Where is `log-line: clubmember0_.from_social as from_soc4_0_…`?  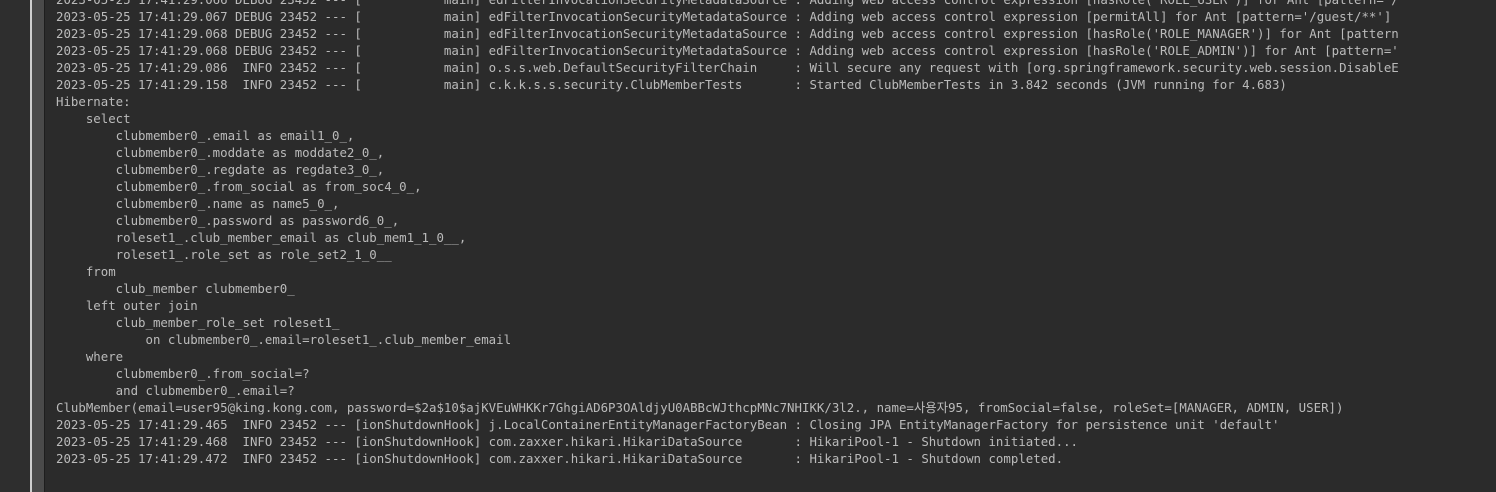 log-line: clubmember0_.from_social as from_soc4_0_… is located at coordinates (239, 186).